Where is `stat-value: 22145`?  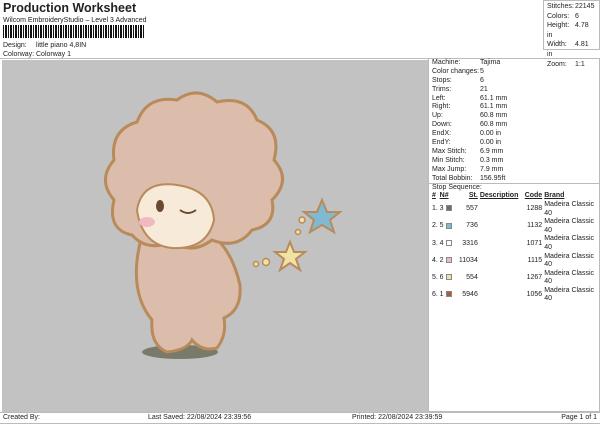
stat-value: 22145 is located at coordinates (585, 6).